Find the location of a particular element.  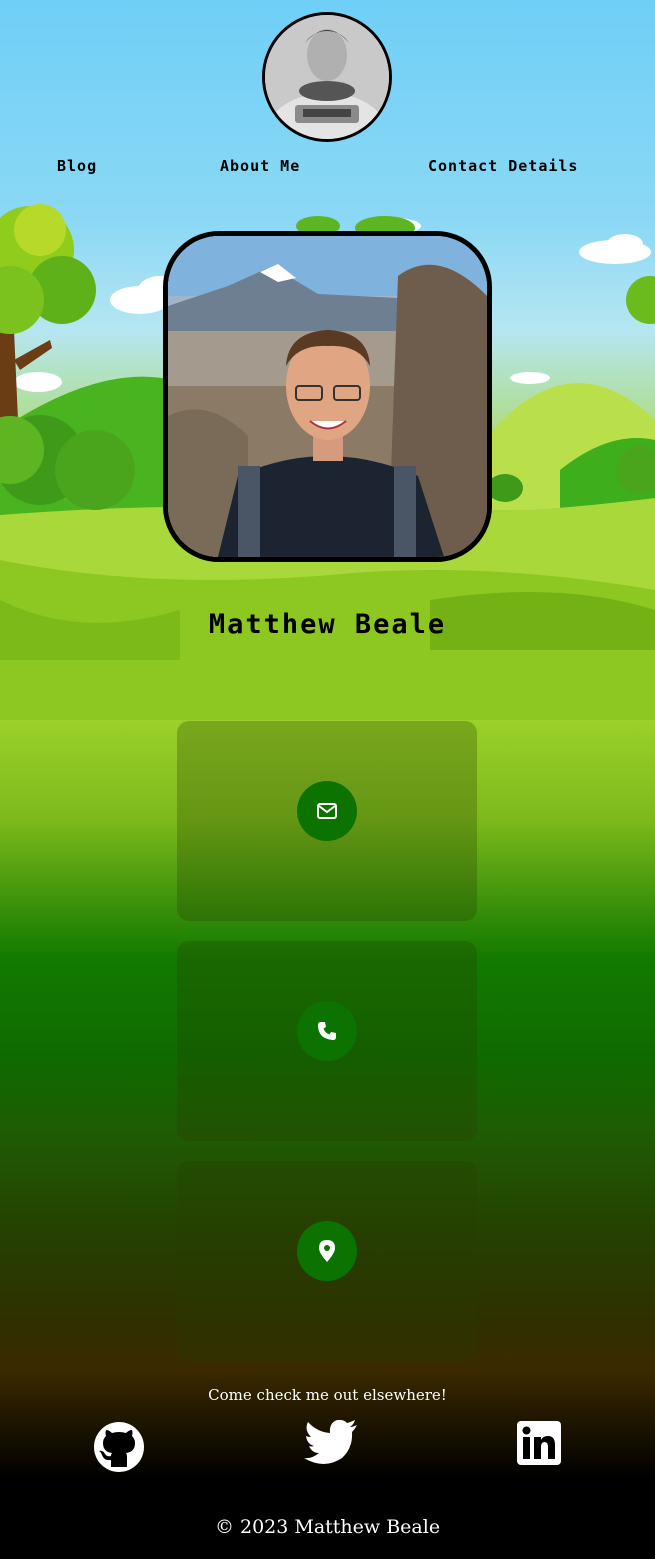

profile-photo is located at coordinates (327, 396).